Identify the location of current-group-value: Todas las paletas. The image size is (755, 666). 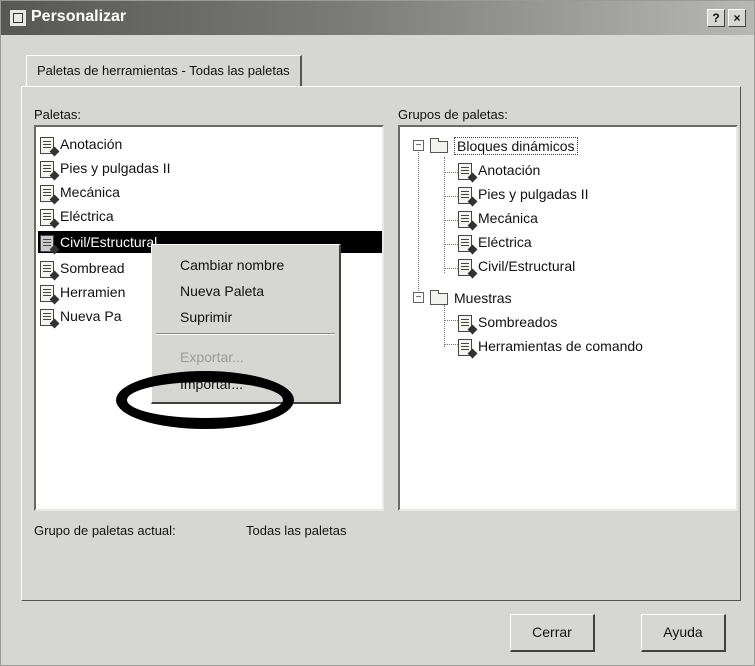
(296, 530).